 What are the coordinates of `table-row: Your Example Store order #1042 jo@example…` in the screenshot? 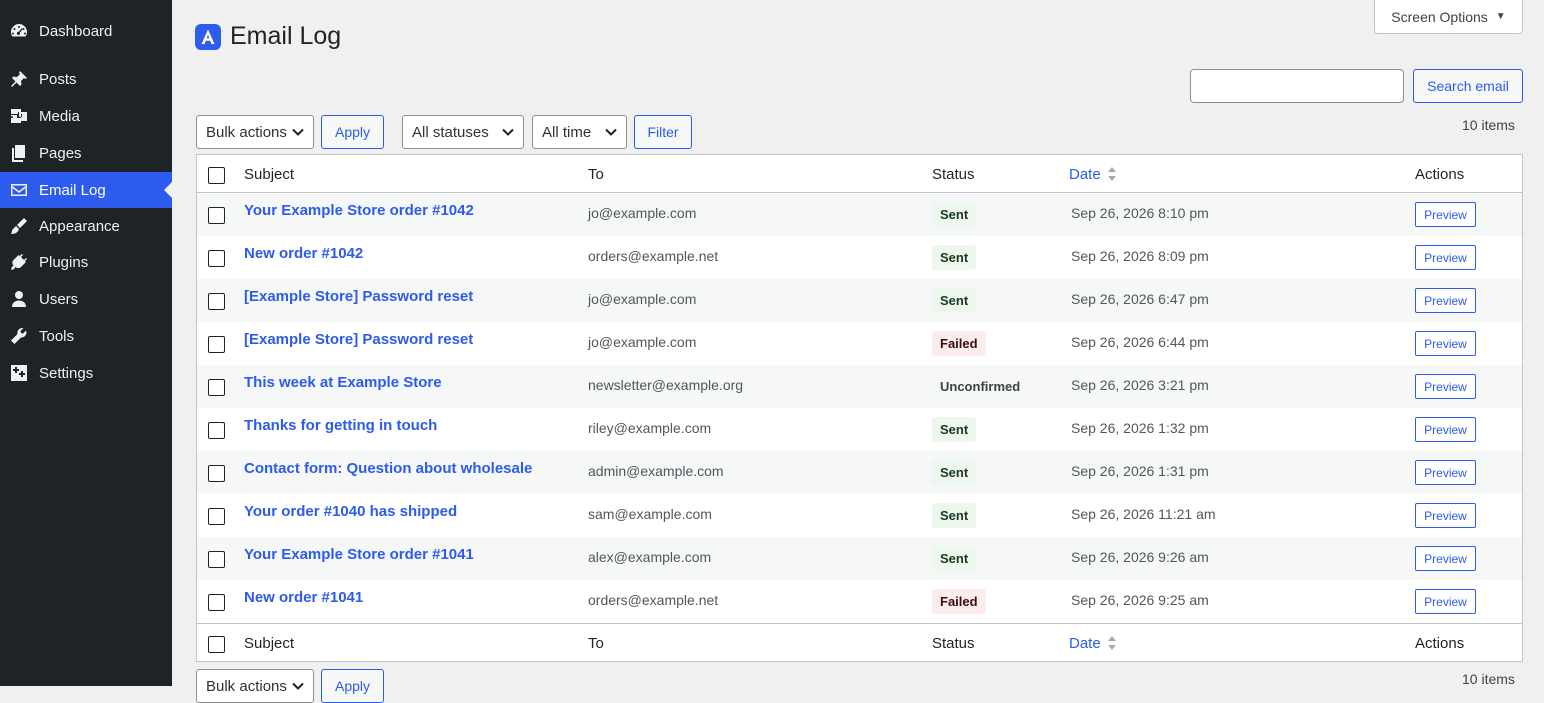 It's located at (859, 214).